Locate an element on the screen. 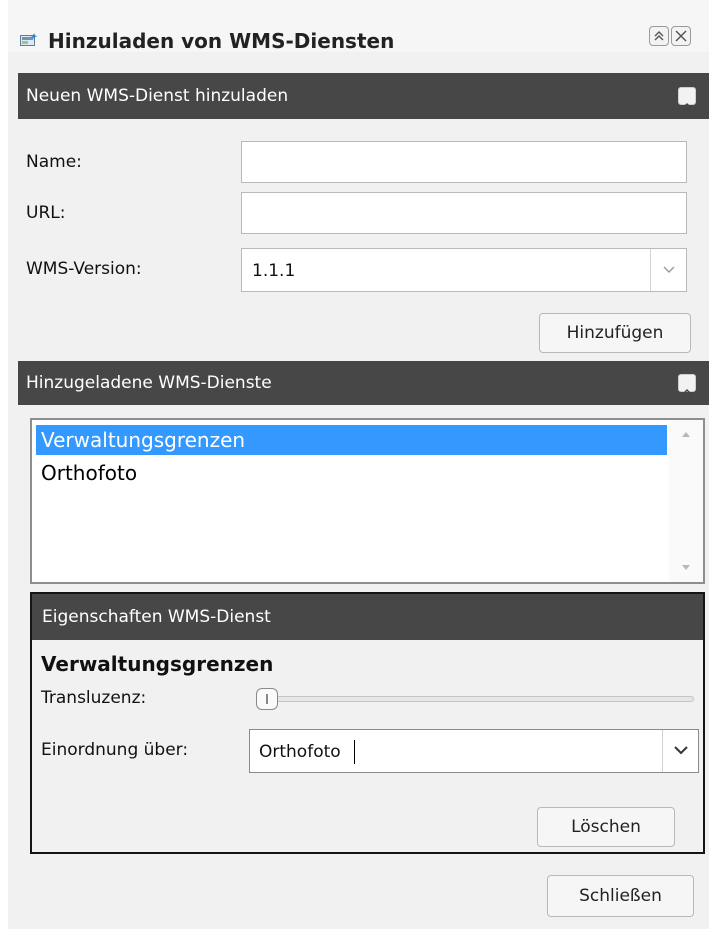  list-item-orthofoto: Orthofoto is located at coordinates (86, 473).